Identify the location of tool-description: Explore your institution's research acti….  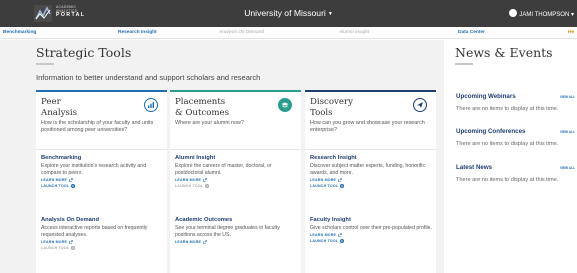
(94, 169).